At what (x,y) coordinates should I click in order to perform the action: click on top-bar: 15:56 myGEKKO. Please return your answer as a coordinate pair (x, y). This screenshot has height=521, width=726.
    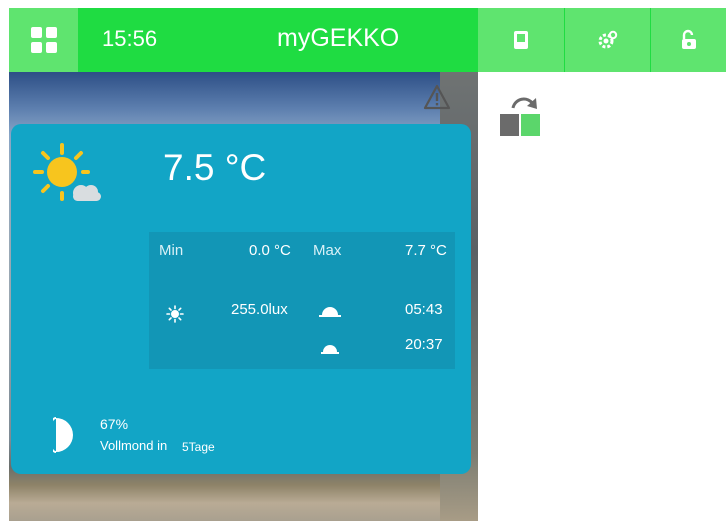
    Looking at the image, I should click on (367, 40).